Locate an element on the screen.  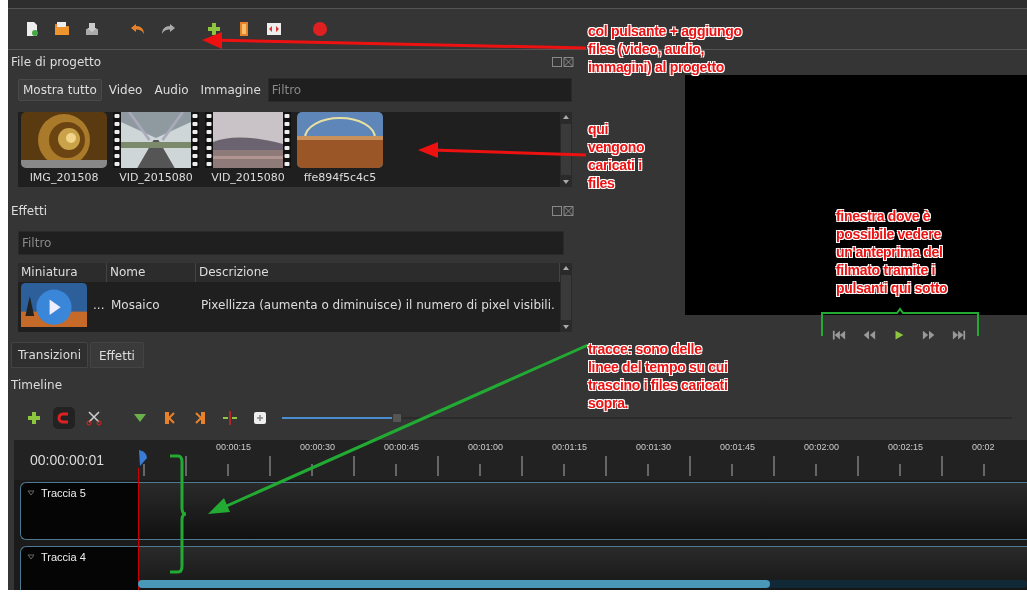
ruler-label: 00:01:45 is located at coordinates (738, 447).